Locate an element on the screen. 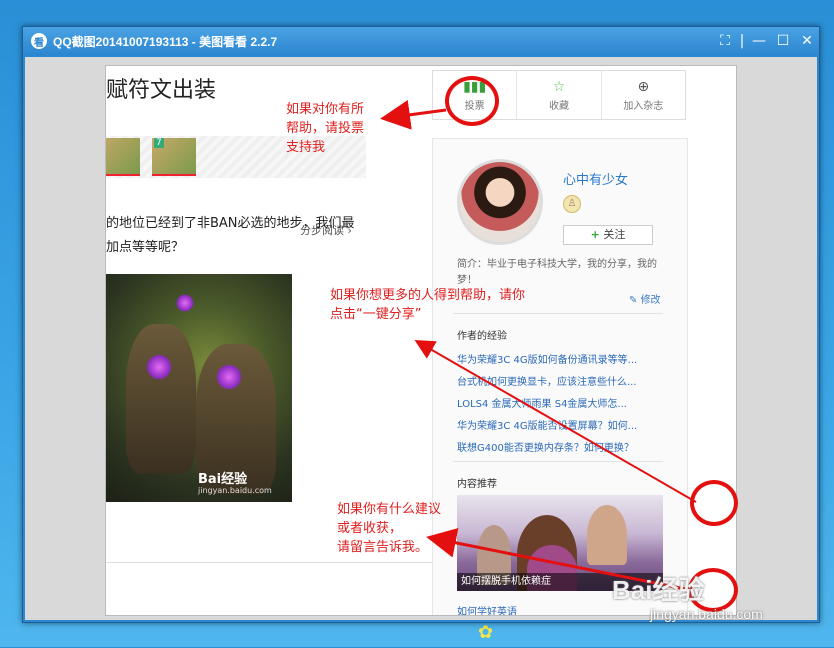 Image resolution: width=834 pixels, height=648 pixels. image-watermark-url: jingyan.baidu.com is located at coordinates (235, 490).